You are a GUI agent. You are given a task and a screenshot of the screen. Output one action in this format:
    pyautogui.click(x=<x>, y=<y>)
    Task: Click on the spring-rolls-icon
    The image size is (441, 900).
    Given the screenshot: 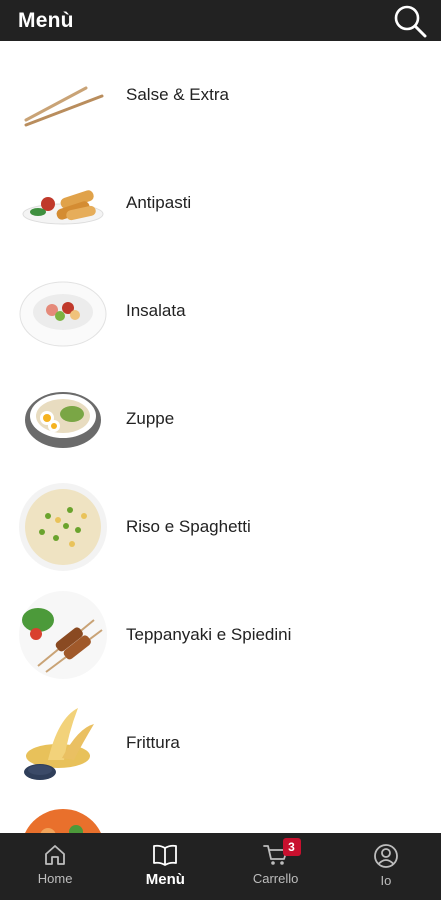 What is the action you would take?
    pyautogui.click(x=63, y=203)
    